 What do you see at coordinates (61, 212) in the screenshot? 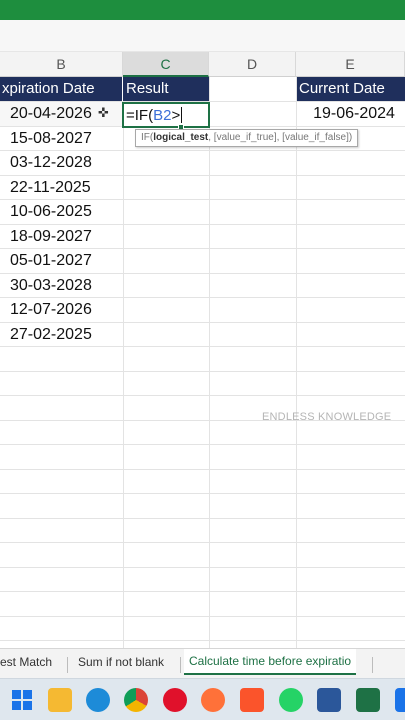
I see `date-cell: 10-06-2025` at bounding box center [61, 212].